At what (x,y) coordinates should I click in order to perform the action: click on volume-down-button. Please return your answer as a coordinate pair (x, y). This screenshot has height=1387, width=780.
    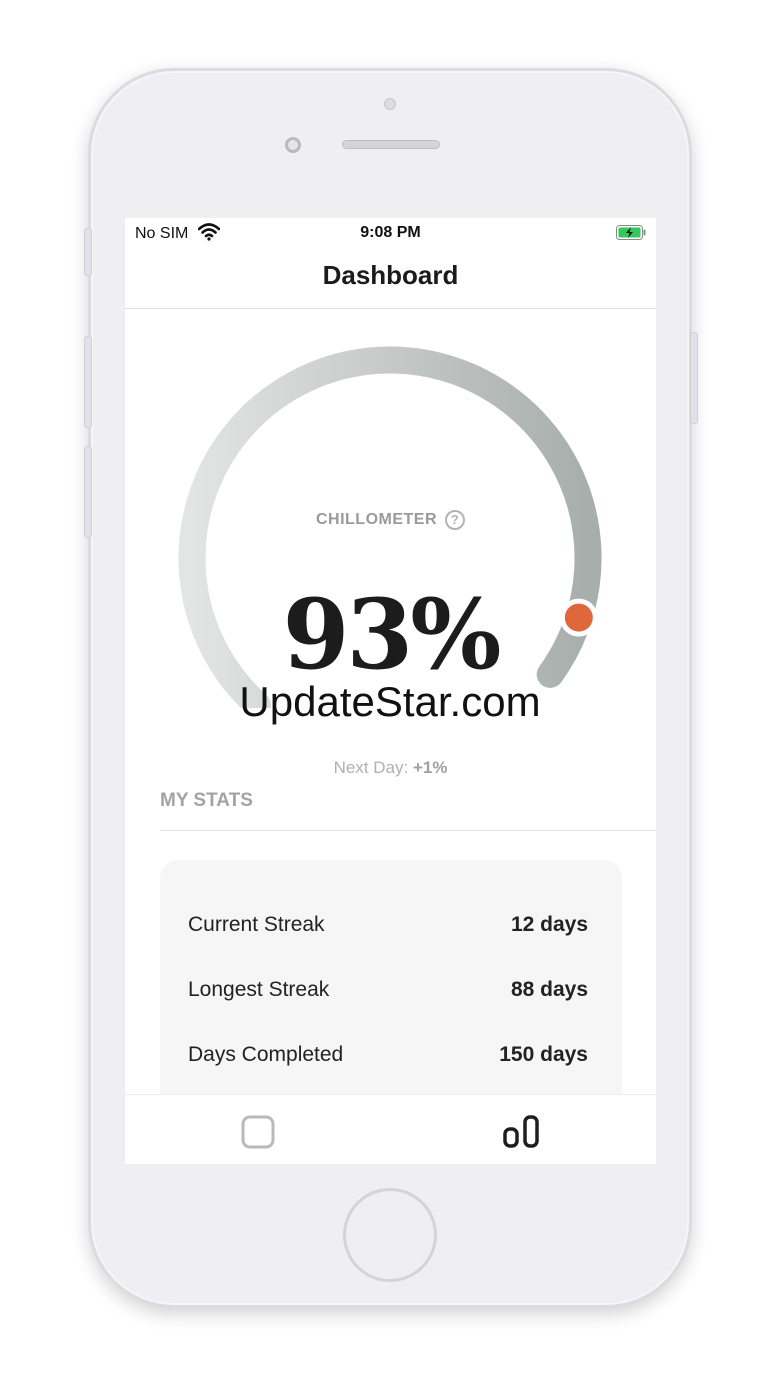
    Looking at the image, I should click on (88, 492).